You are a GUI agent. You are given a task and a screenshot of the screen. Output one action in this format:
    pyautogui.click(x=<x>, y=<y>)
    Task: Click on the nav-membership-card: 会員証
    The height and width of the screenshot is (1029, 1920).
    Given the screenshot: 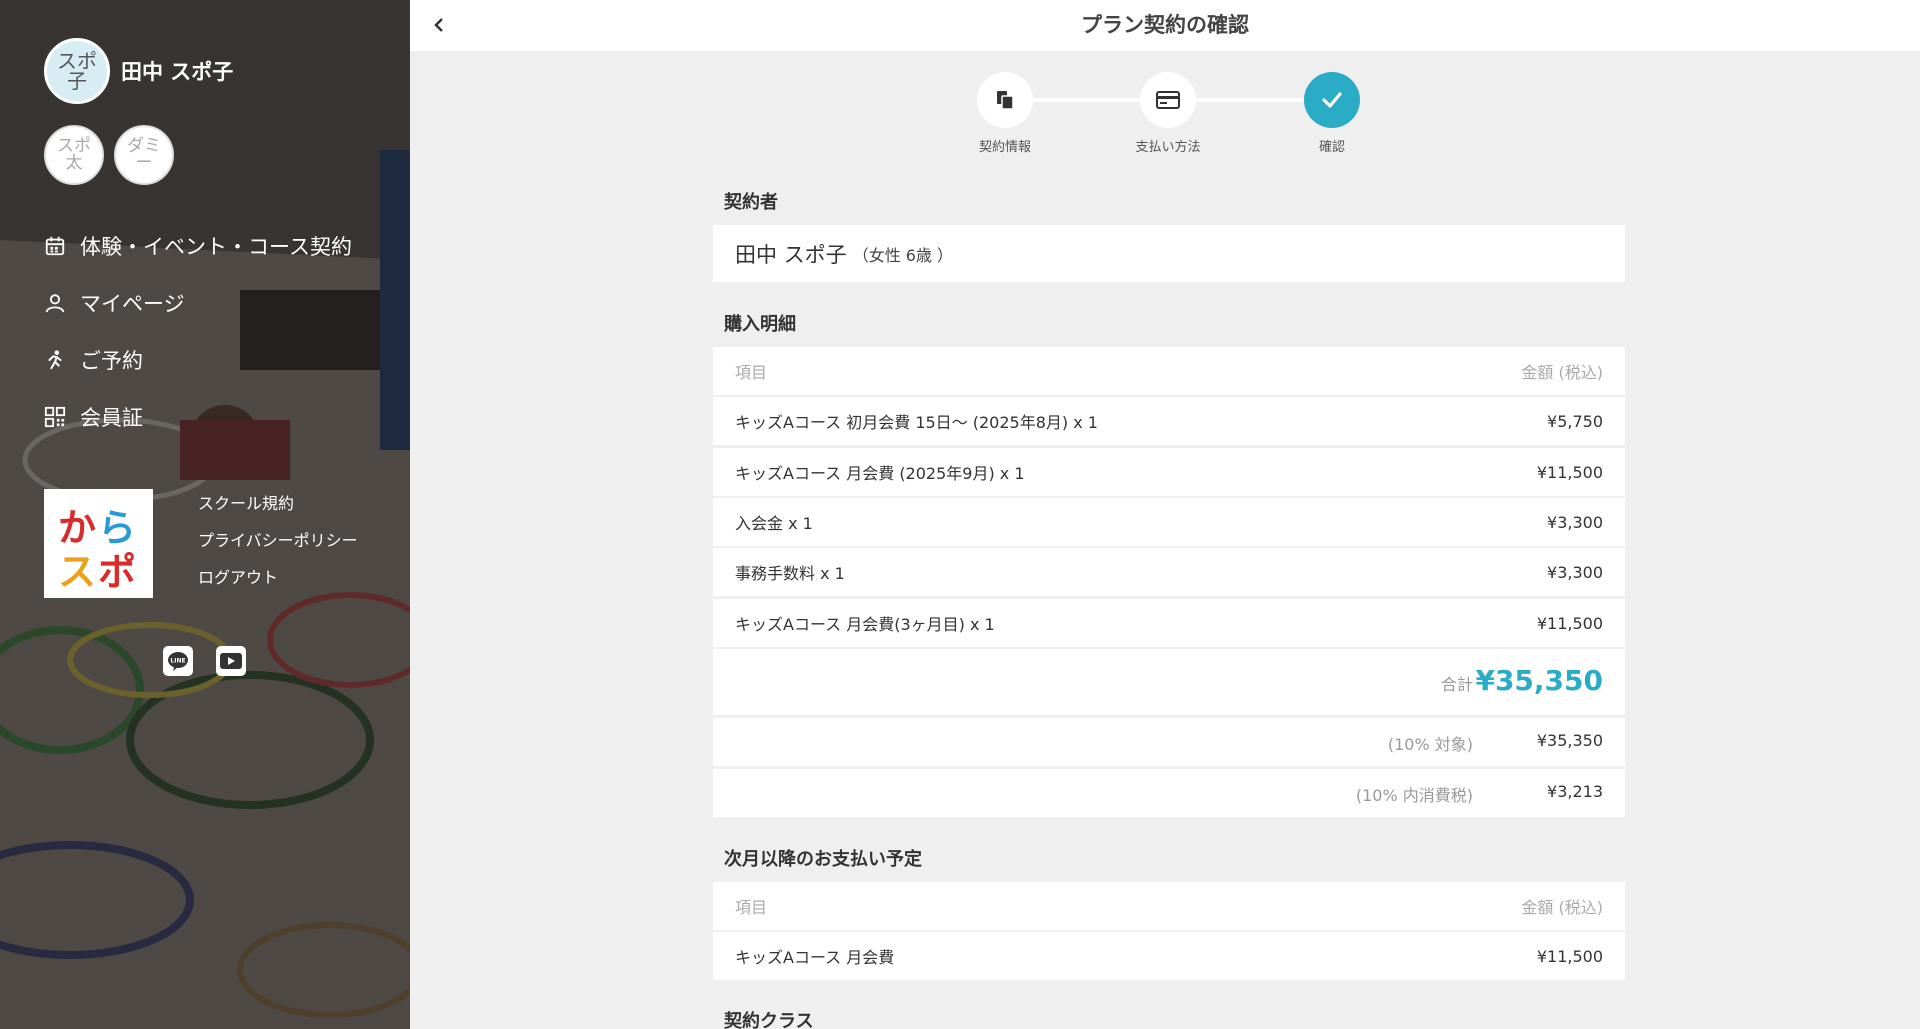 What is the action you would take?
    pyautogui.click(x=93, y=417)
    